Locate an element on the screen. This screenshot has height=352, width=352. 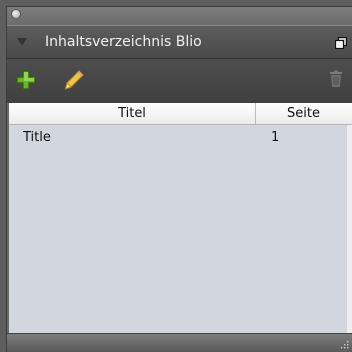
column-header-titel: Titel is located at coordinates (132, 113).